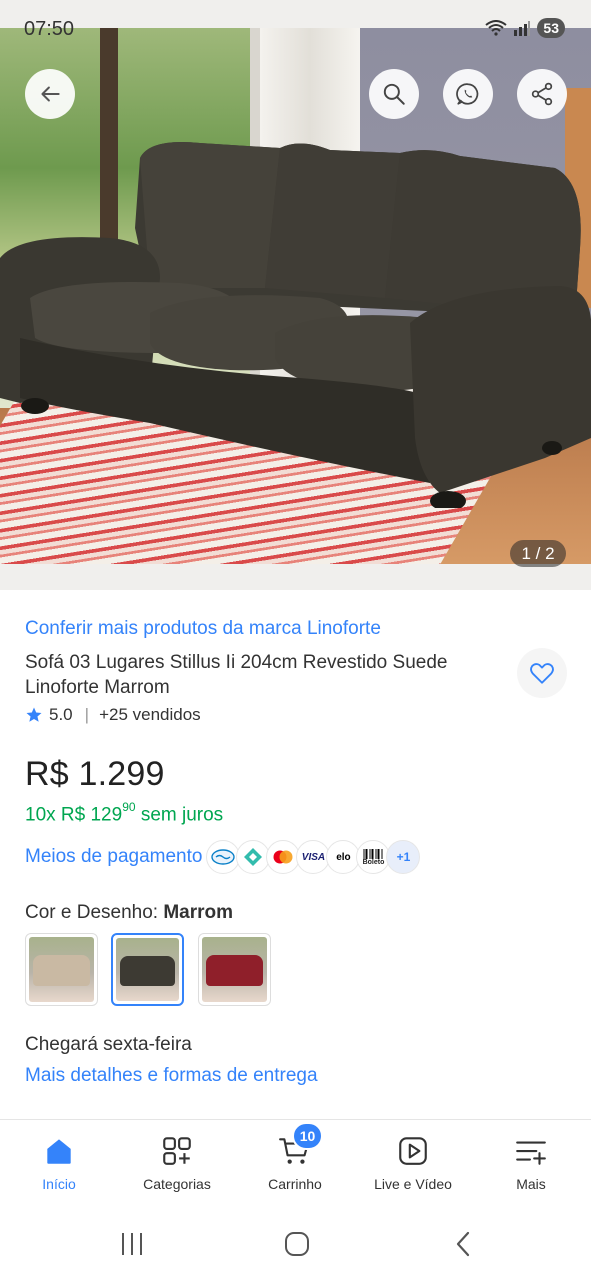 This screenshot has height=1280, width=591. I want to click on nav-item-inicio: Início, so click(59, 1163).